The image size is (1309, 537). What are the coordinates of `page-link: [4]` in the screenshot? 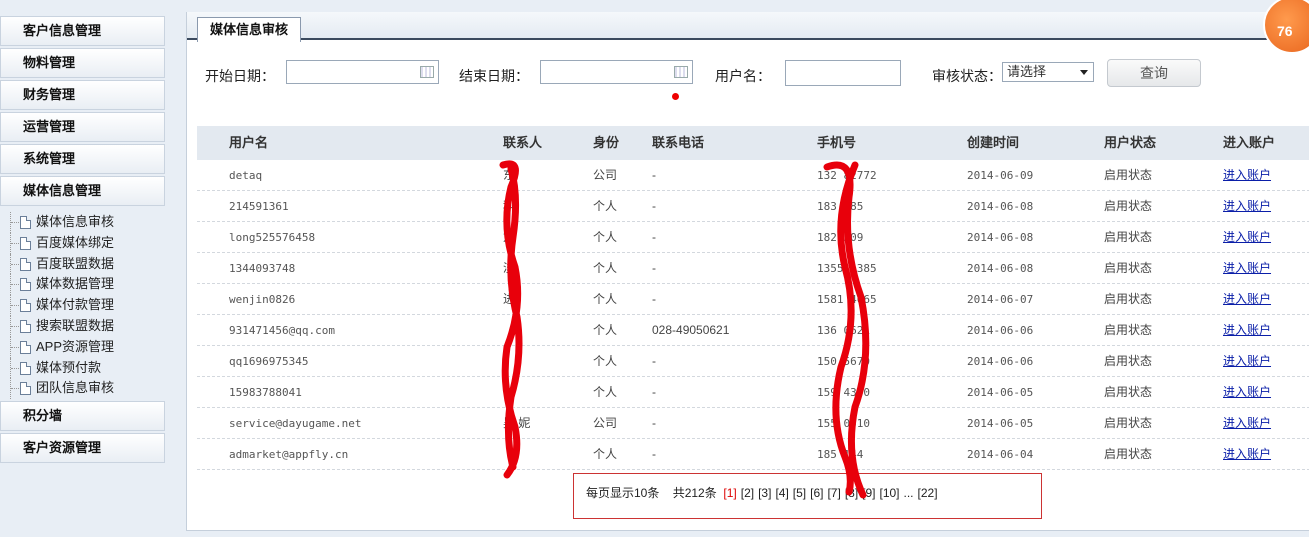 It's located at (781, 493).